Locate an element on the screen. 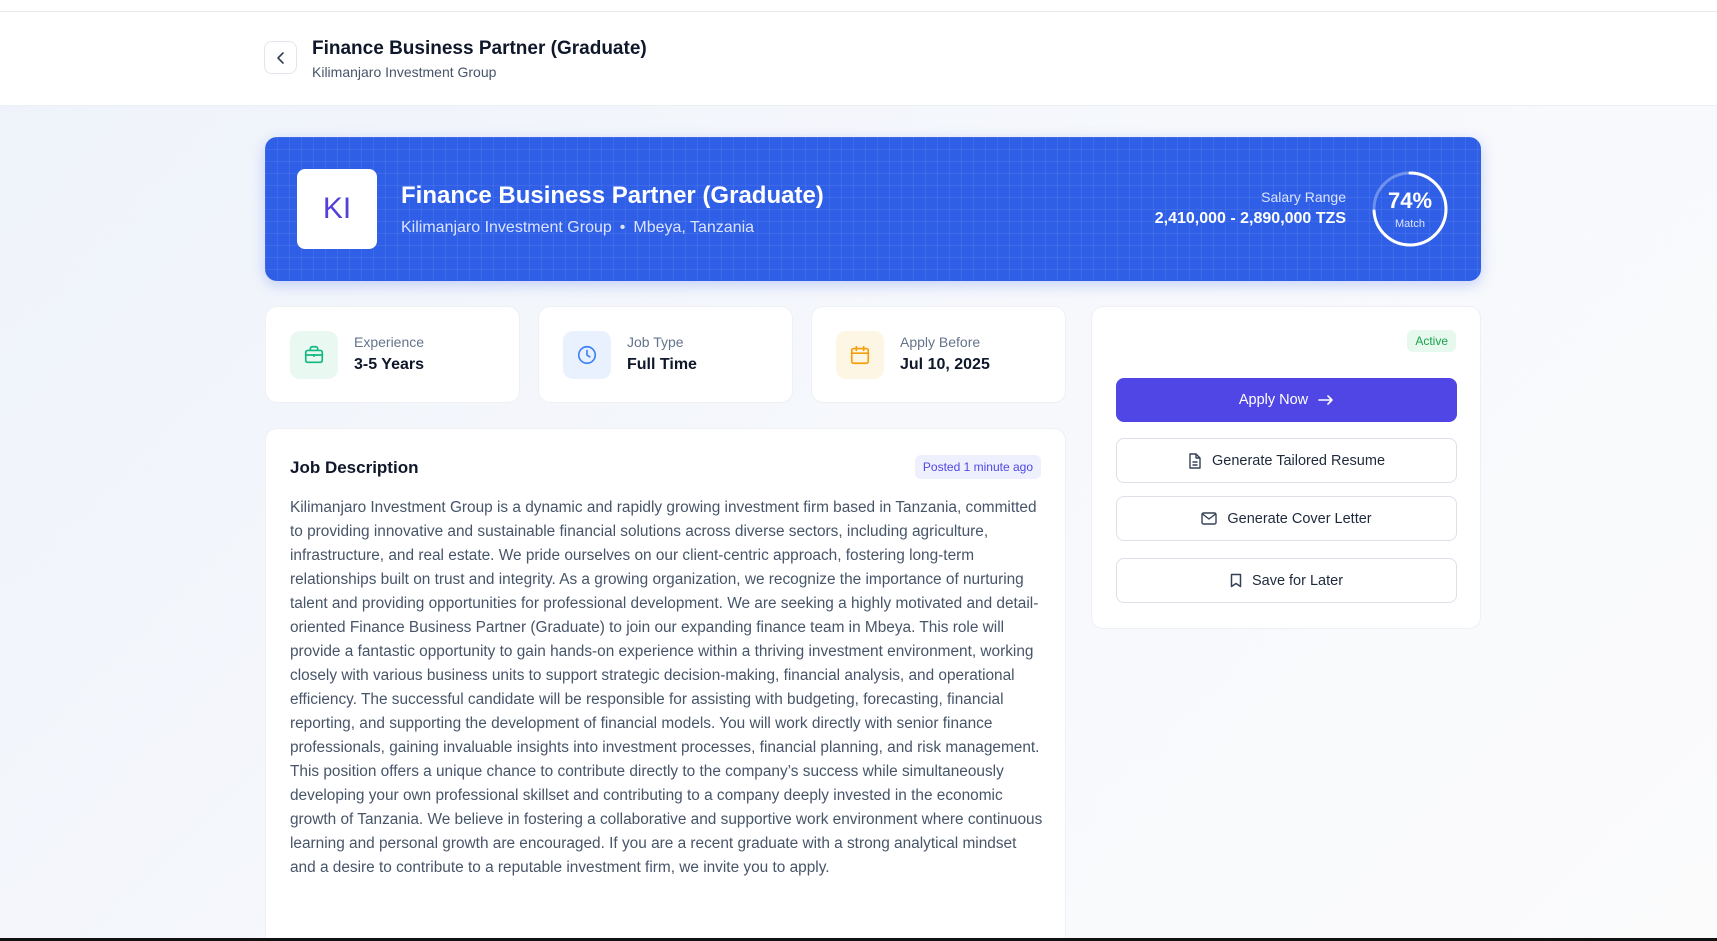  apply-before-value: Jul 10, 2025 is located at coordinates (945, 364).